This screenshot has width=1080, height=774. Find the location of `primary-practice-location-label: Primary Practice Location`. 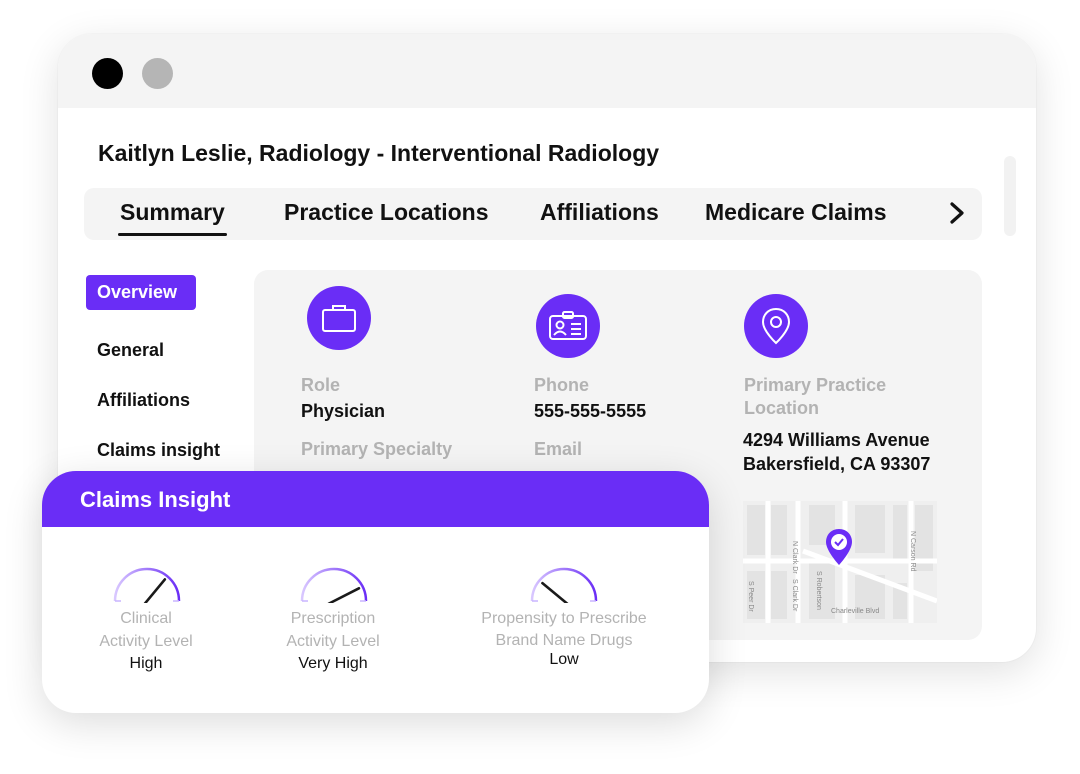

primary-practice-location-label: Primary Practice Location is located at coordinates (815, 396).